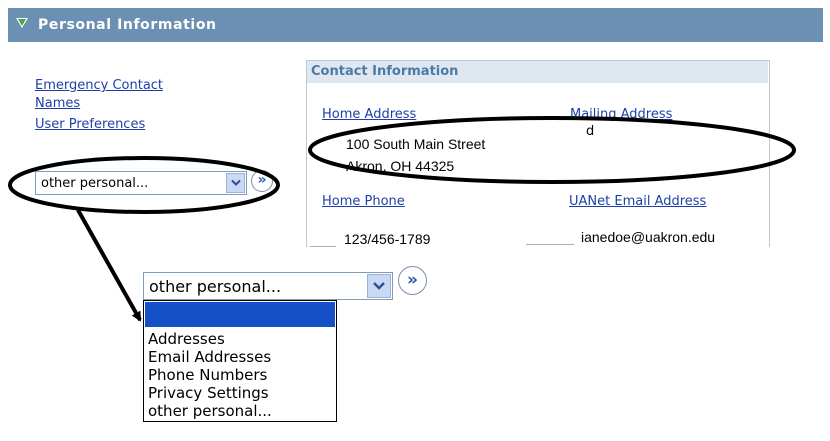 The height and width of the screenshot is (441, 830). I want to click on annotation-arrow, so click(109, 265).